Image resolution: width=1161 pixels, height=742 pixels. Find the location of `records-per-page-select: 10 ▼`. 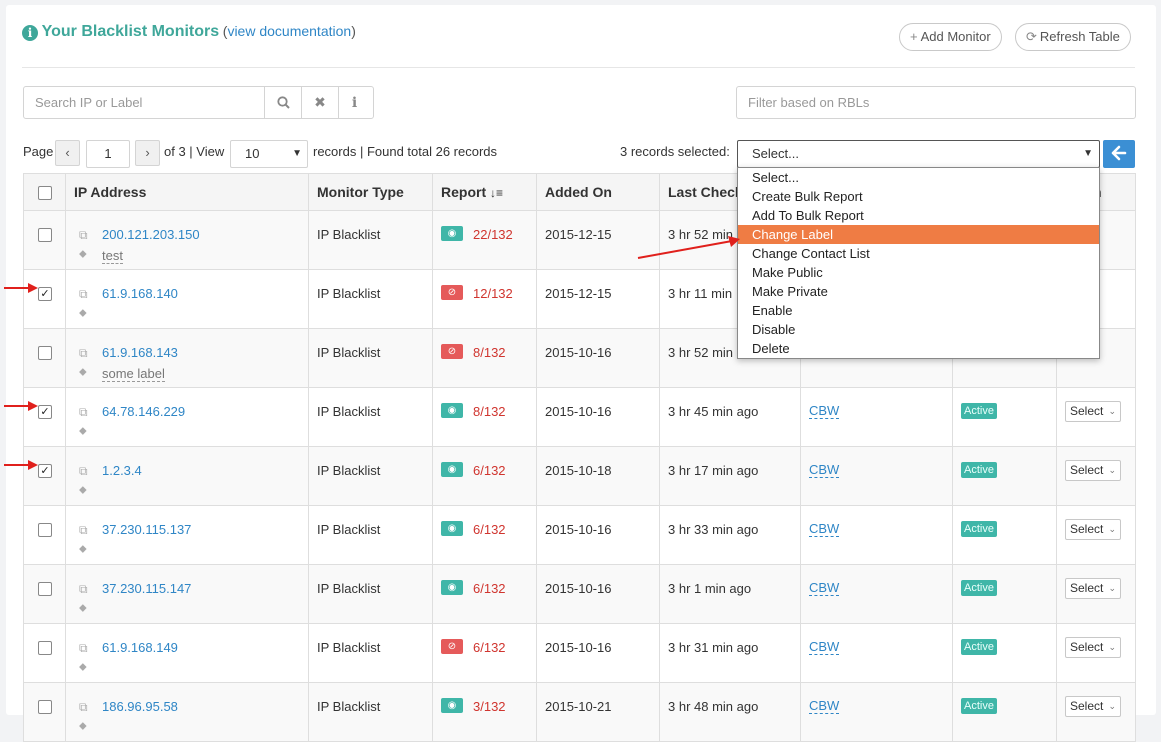

records-per-page-select: 10 ▼ is located at coordinates (269, 154).